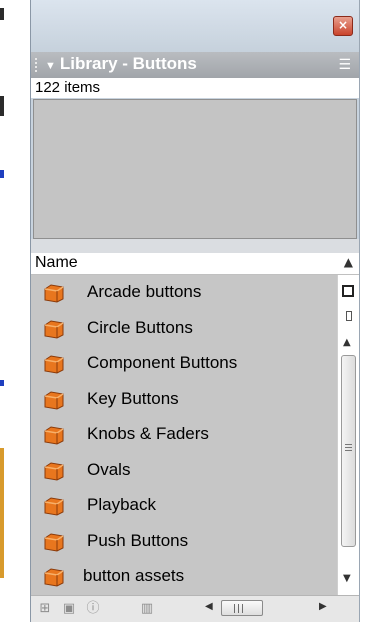  I want to click on list-item: Playback, so click(184, 506).